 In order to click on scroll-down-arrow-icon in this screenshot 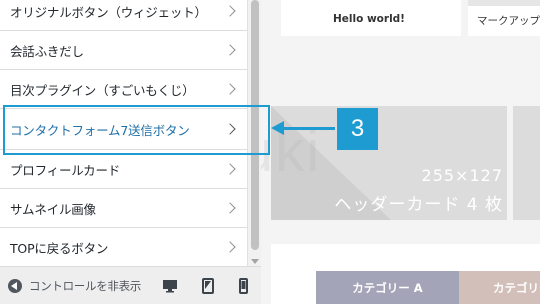, I will do `click(255, 261)`.